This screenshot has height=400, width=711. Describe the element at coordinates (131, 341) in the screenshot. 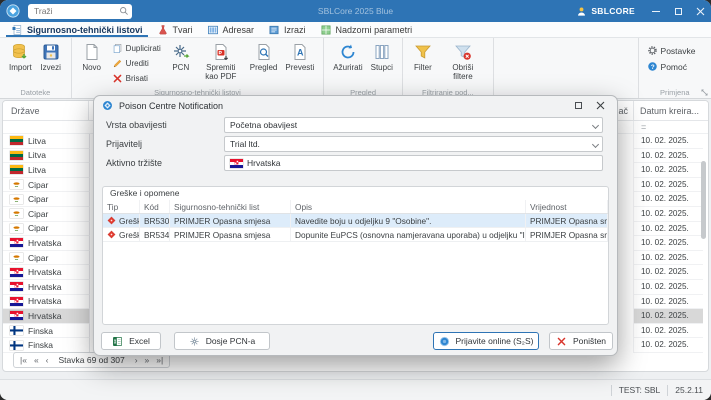

I see `excel-button: Excel` at that location.